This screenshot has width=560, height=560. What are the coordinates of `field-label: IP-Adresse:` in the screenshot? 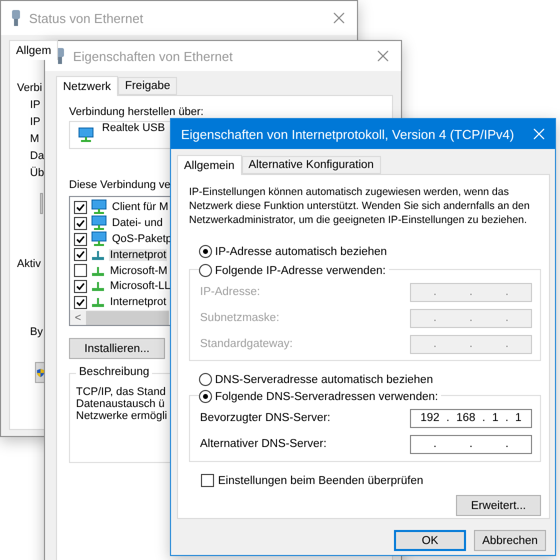 It's located at (230, 292).